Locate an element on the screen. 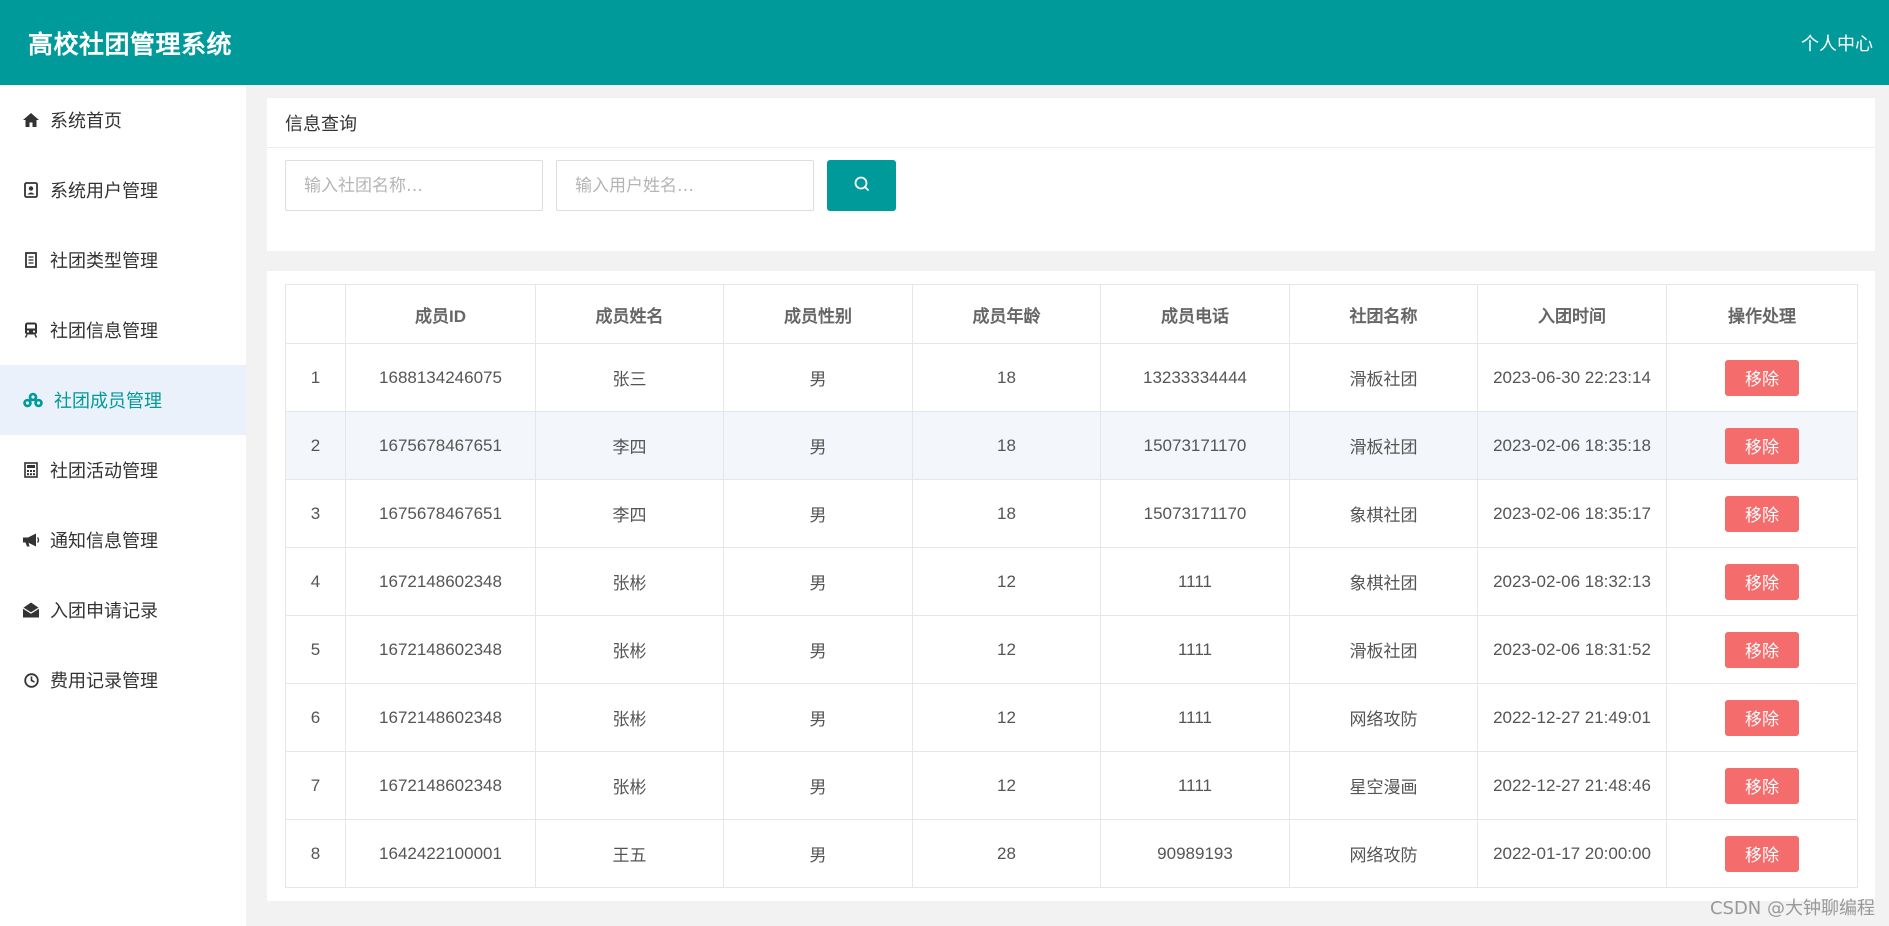 This screenshot has height=926, width=1889. cell-member-id: 1642422100001 is located at coordinates (440, 853).